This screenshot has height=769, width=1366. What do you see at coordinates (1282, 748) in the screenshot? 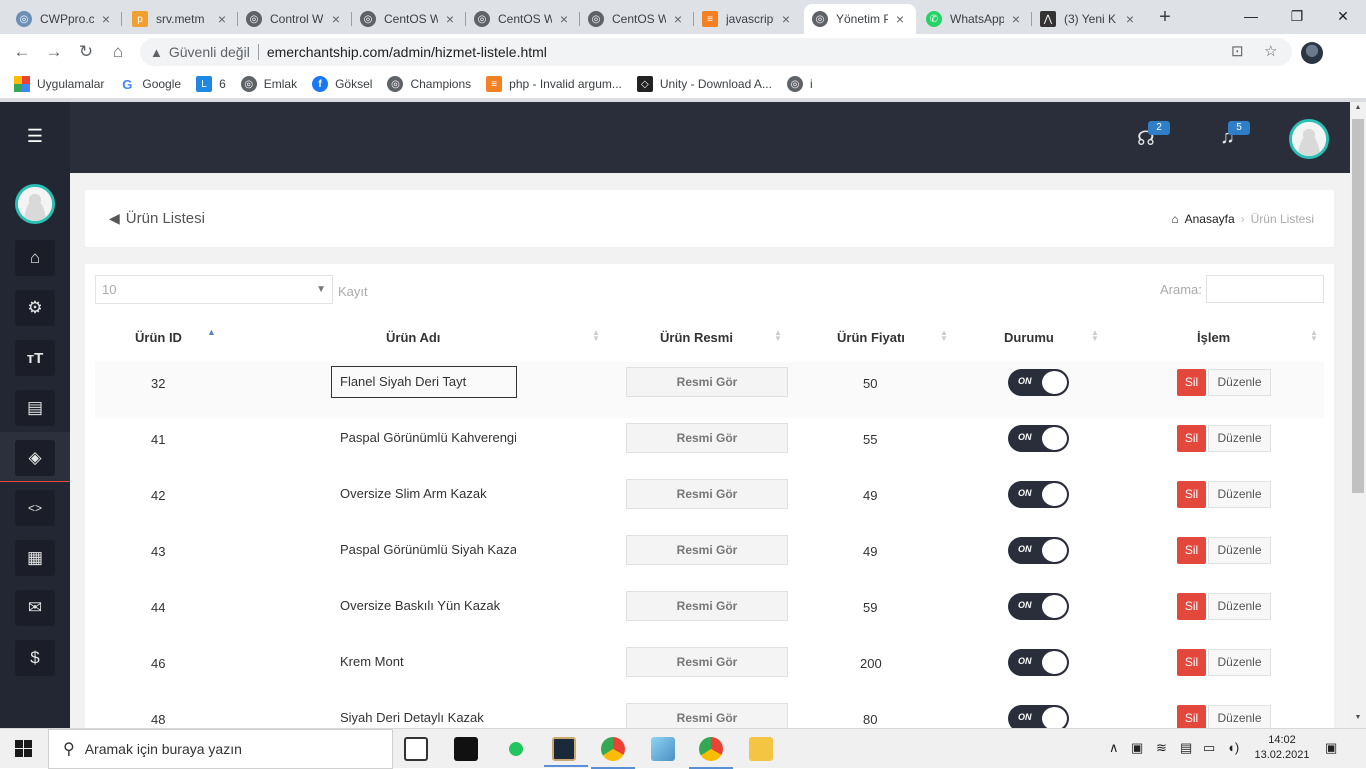
I see `taskbar-clock: 14:02 13.02.2021` at bounding box center [1282, 748].